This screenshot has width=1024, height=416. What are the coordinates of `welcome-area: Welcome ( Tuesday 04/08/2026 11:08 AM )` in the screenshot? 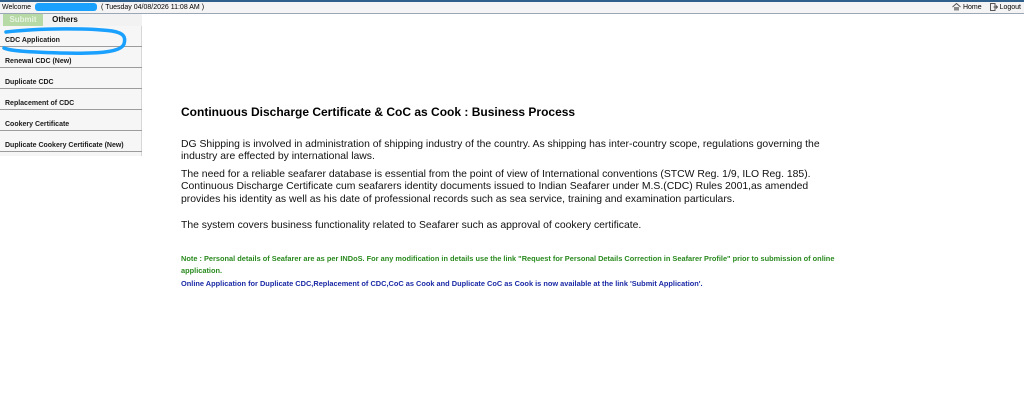 It's located at (103, 8).